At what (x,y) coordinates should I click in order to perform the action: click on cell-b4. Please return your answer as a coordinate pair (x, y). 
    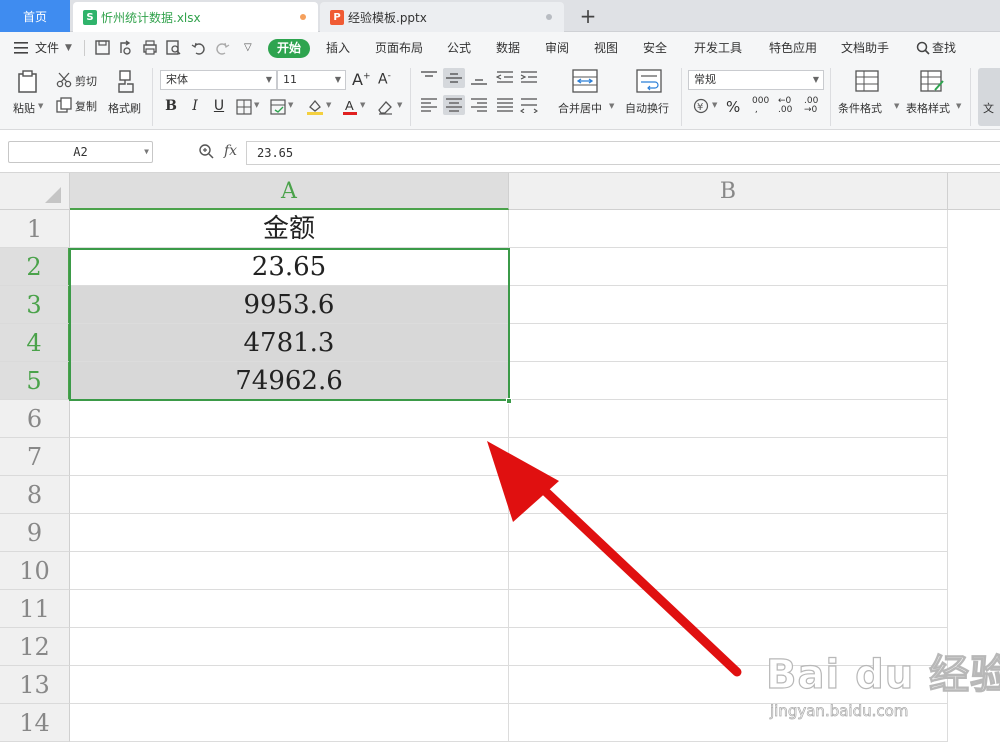
    Looking at the image, I should click on (728, 343).